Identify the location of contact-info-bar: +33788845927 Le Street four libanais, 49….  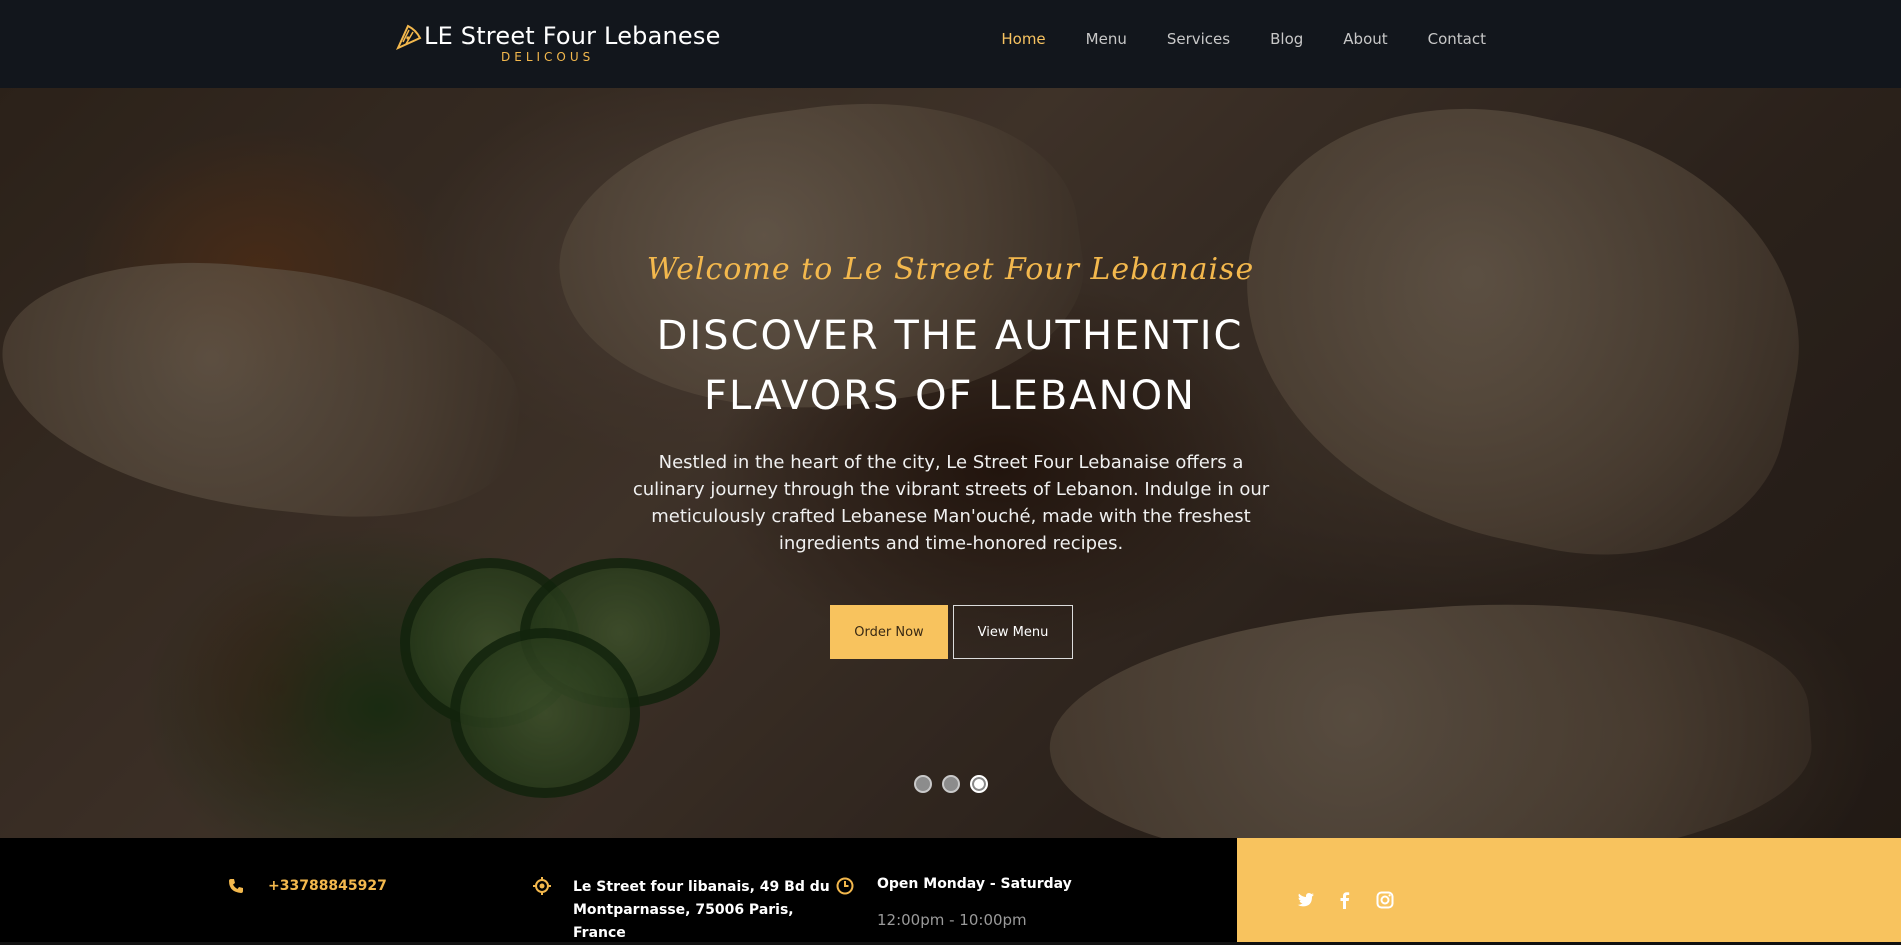
(950, 890).